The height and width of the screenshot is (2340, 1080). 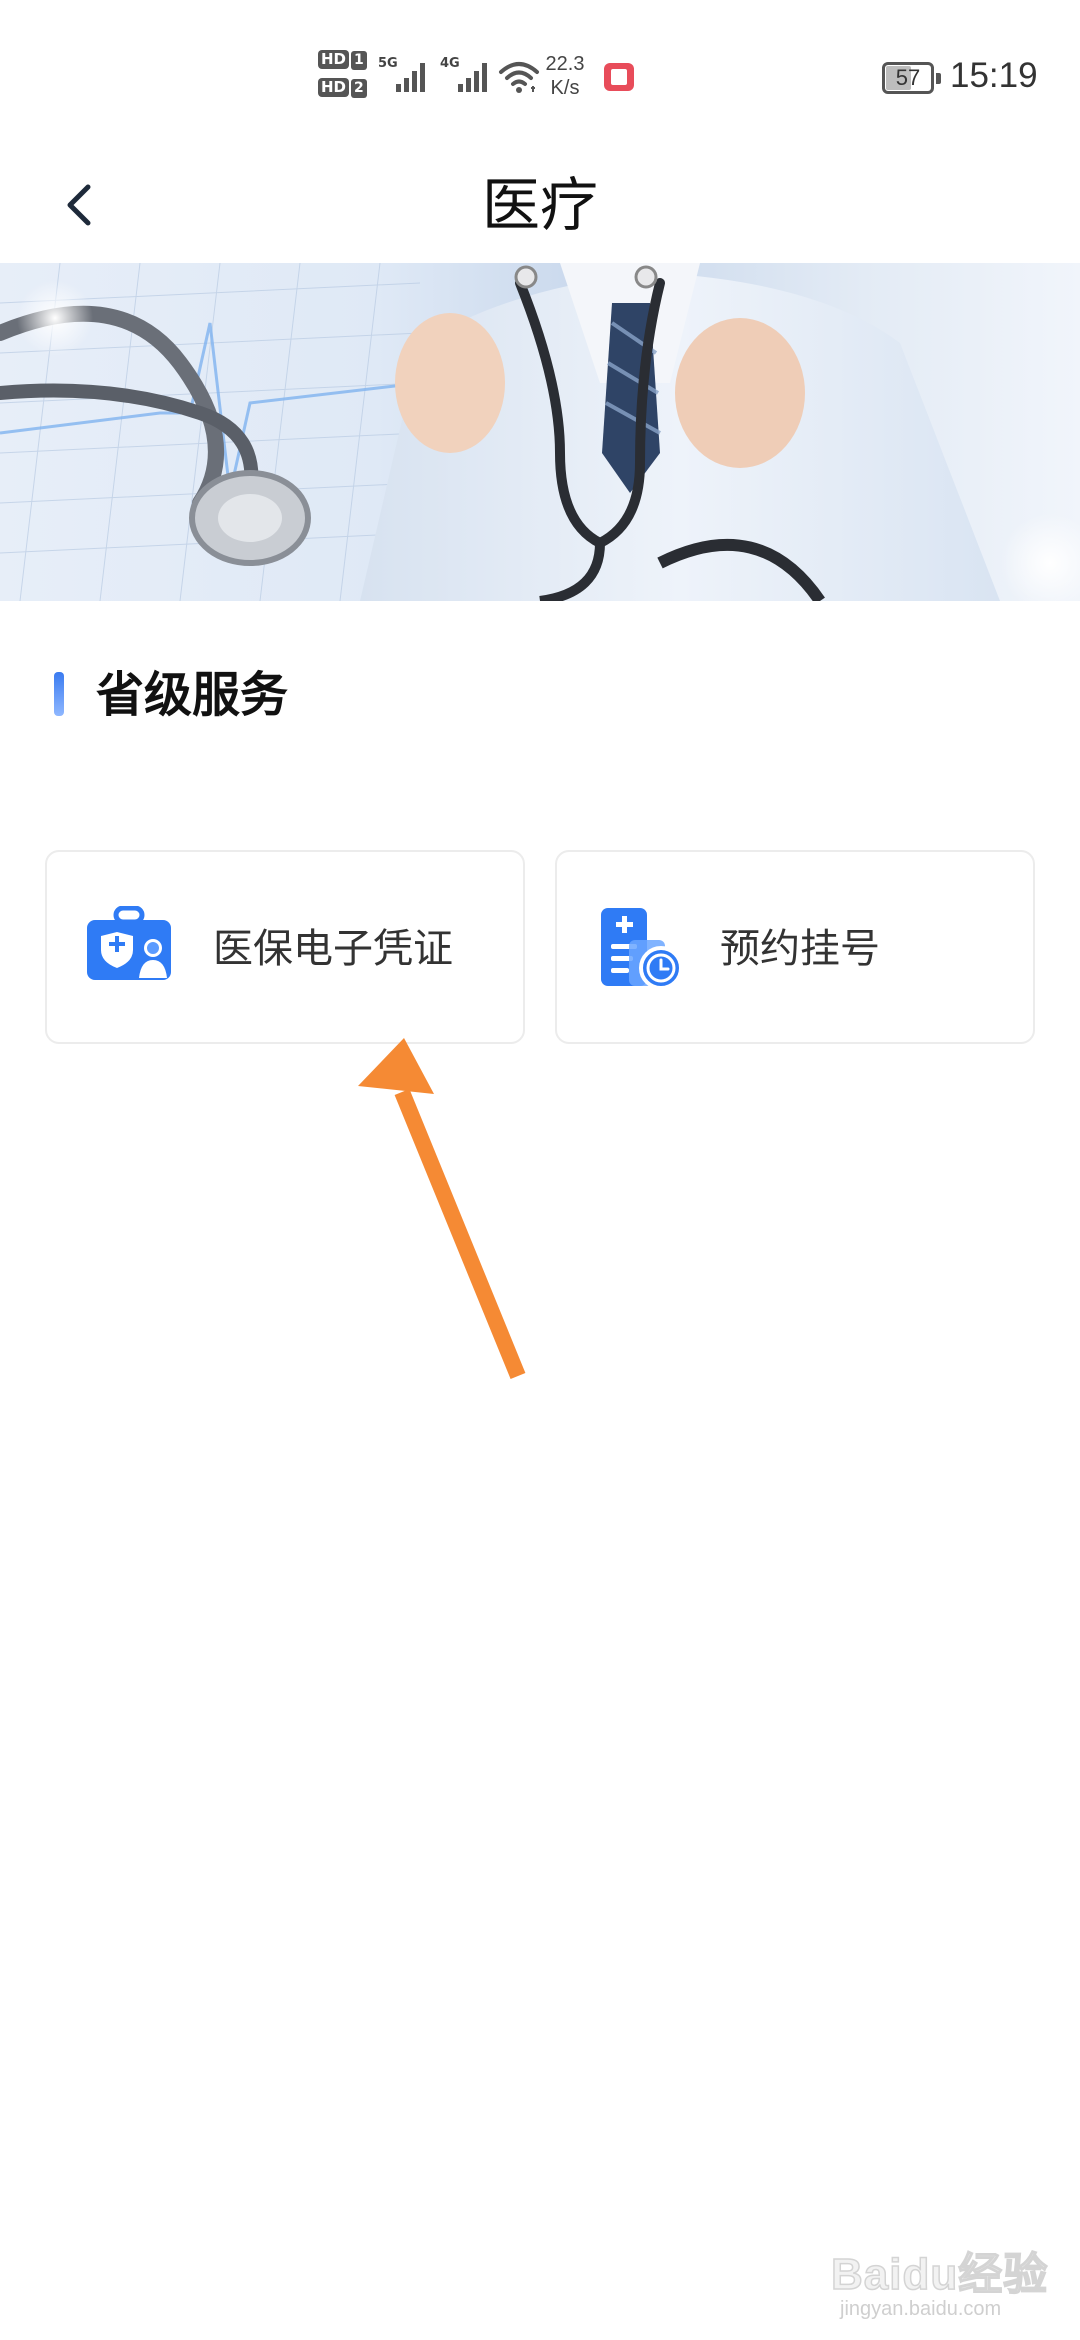 What do you see at coordinates (192, 695) in the screenshot?
I see `section-title: 省级服务` at bounding box center [192, 695].